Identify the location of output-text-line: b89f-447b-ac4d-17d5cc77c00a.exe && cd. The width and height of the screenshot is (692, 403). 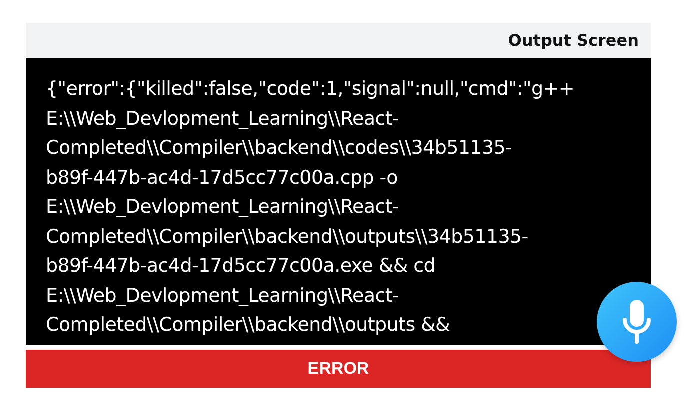
(241, 266).